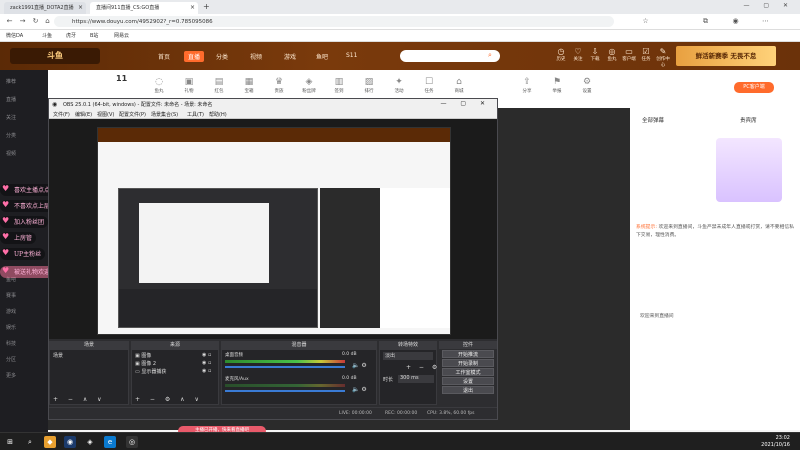 This screenshot has width=800, height=450. What do you see at coordinates (121, 35) in the screenshot?
I see `bookmark-item: 网易云` at bounding box center [121, 35].